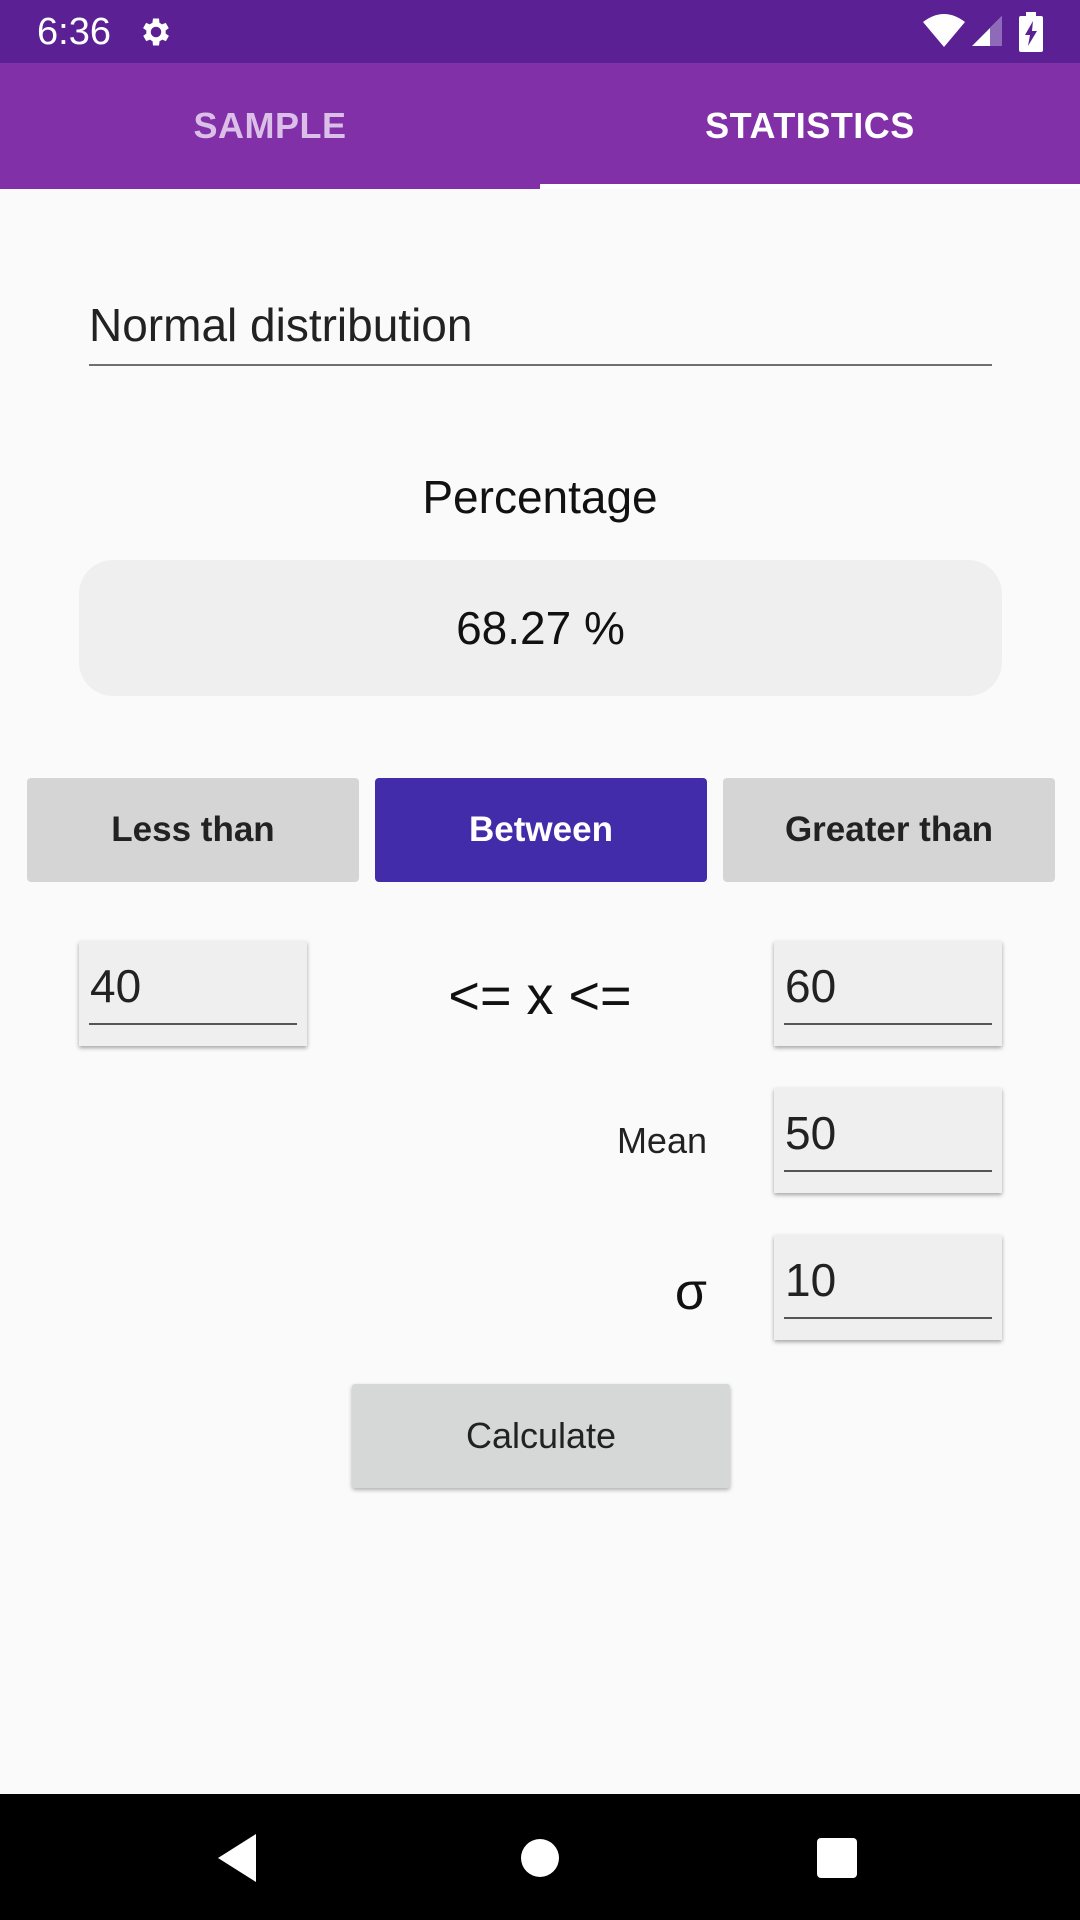 The width and height of the screenshot is (1080, 1920). What do you see at coordinates (540, 628) in the screenshot?
I see `percentage-result: 68.27 %` at bounding box center [540, 628].